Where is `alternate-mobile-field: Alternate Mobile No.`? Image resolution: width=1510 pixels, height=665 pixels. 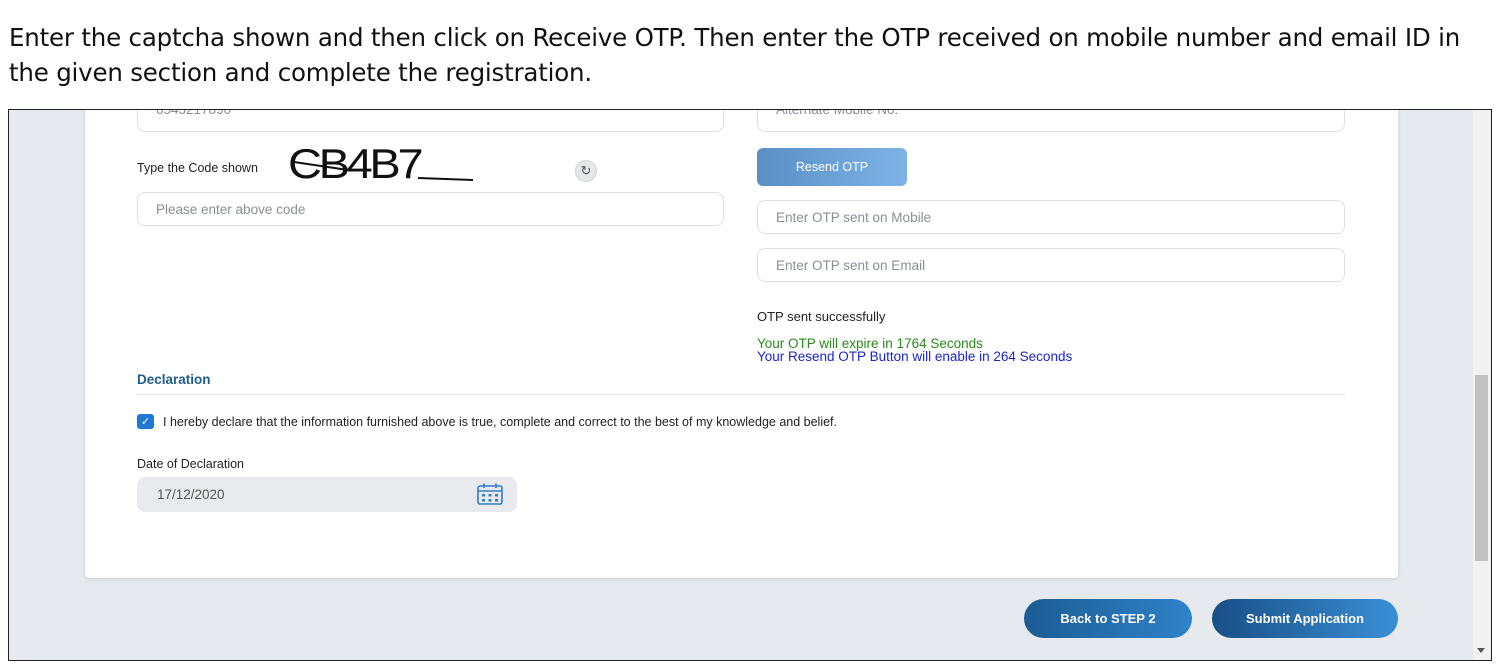 alternate-mobile-field: Alternate Mobile No. is located at coordinates (1051, 120).